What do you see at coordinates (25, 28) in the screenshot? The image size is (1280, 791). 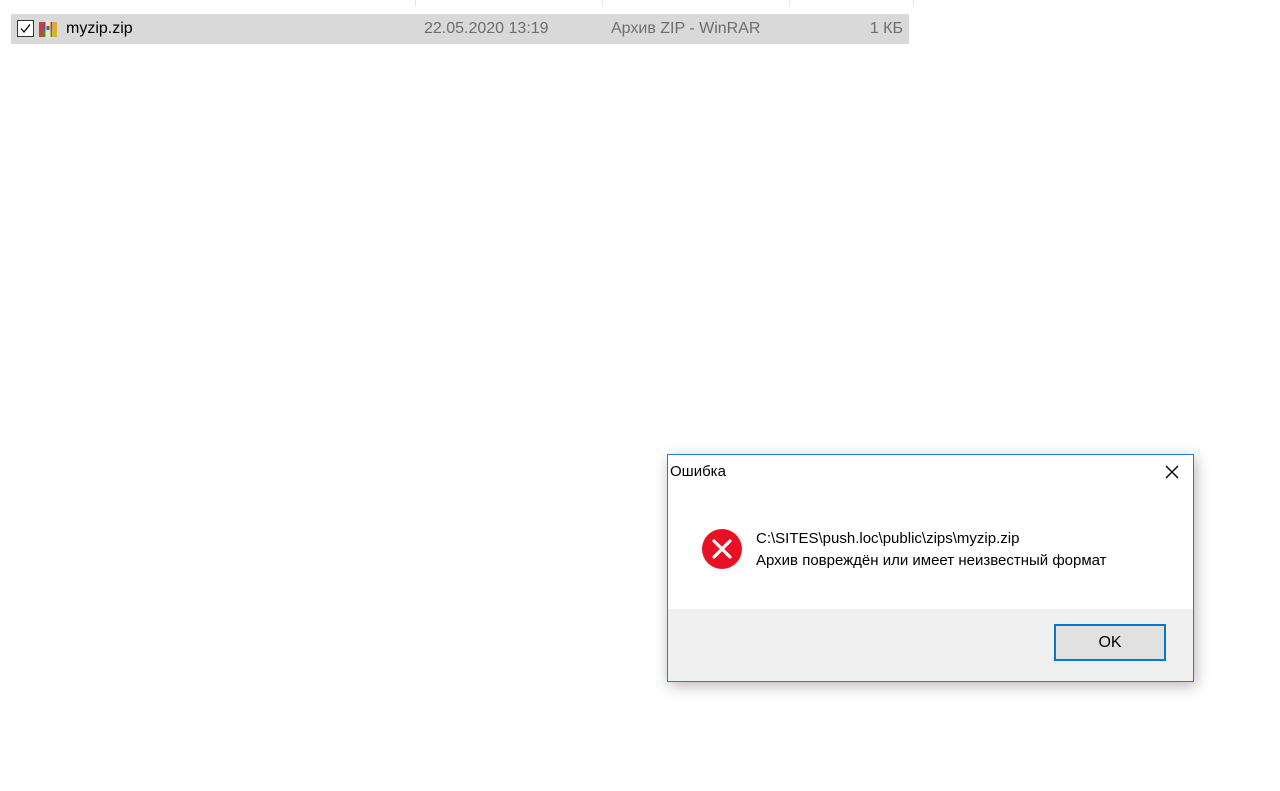 I see `checkbox-checked-icon` at bounding box center [25, 28].